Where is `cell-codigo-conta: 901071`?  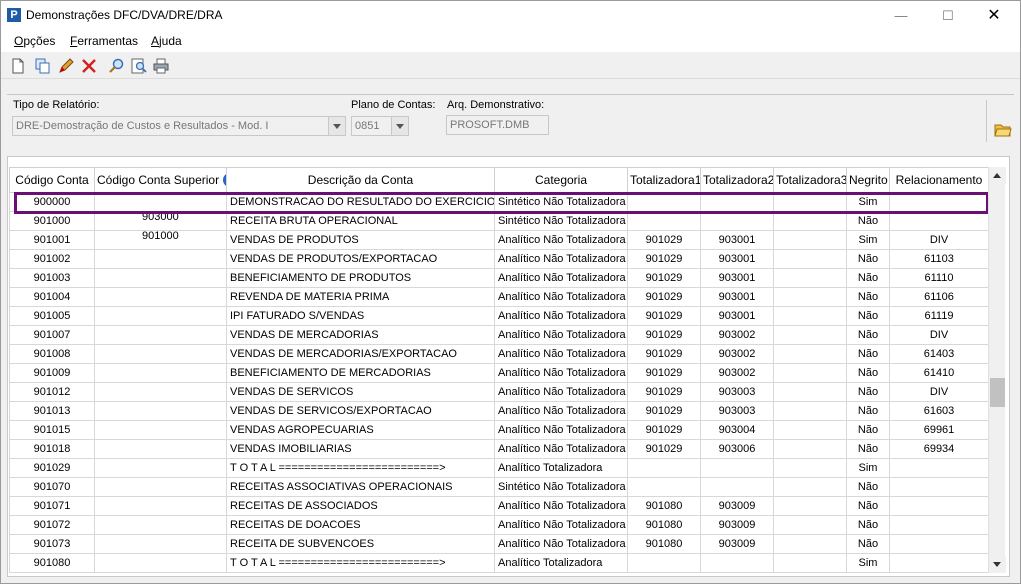
cell-codigo-conta: 901071 is located at coordinates (52, 506).